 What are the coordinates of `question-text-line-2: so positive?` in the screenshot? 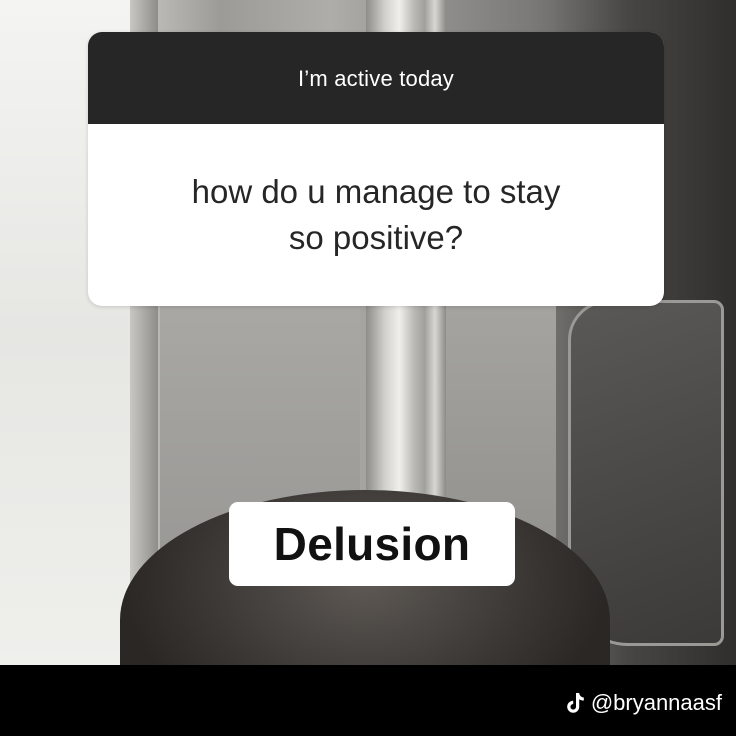 It's located at (376, 237).